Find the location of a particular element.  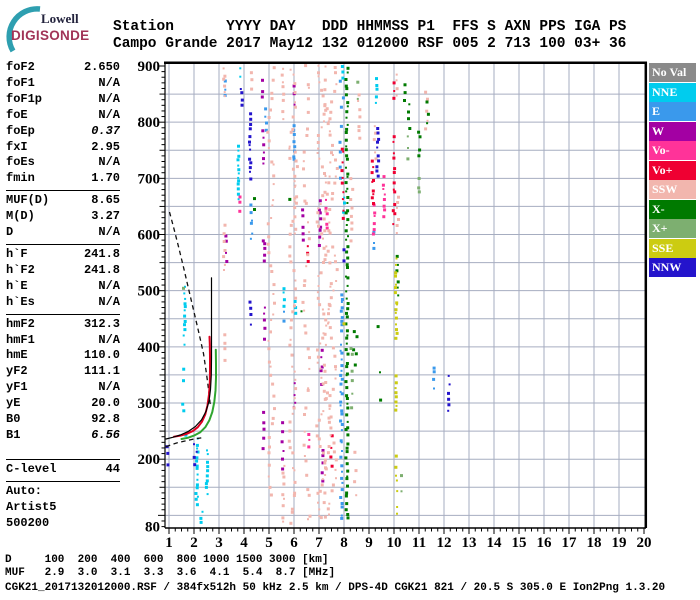

legend-item-noval: No Val is located at coordinates (672, 72).